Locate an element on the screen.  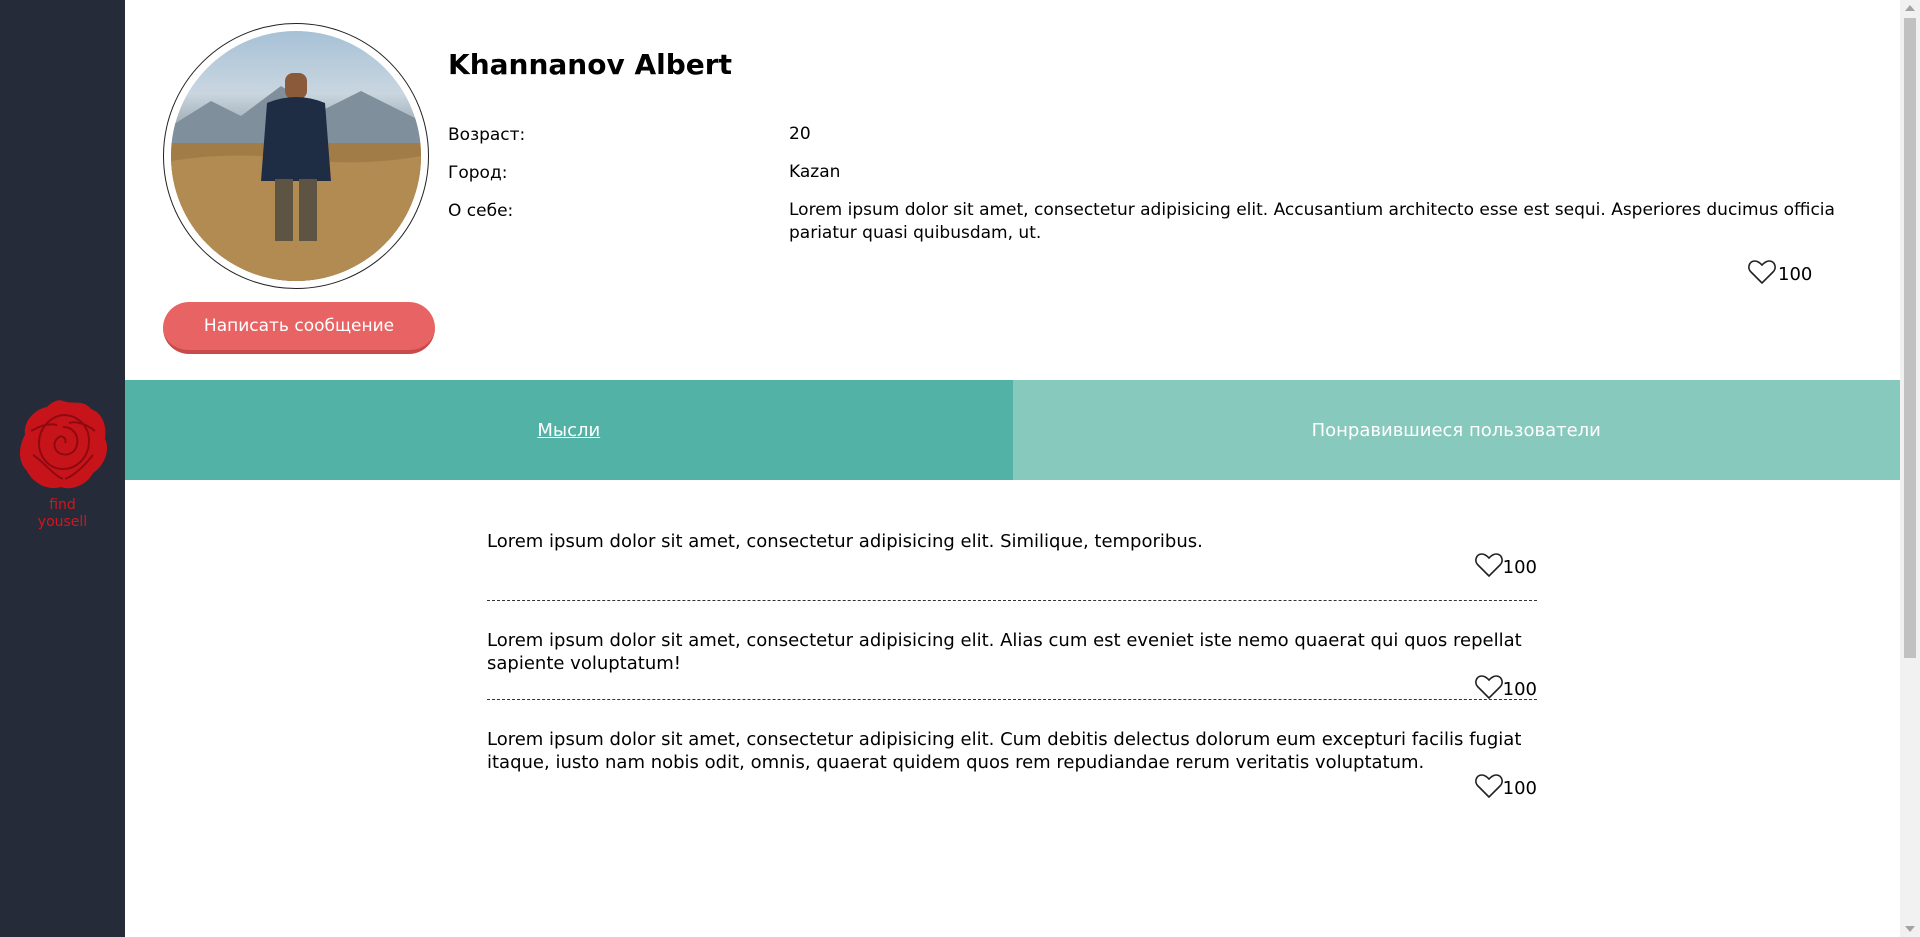
city-label: Город: is located at coordinates (478, 173).